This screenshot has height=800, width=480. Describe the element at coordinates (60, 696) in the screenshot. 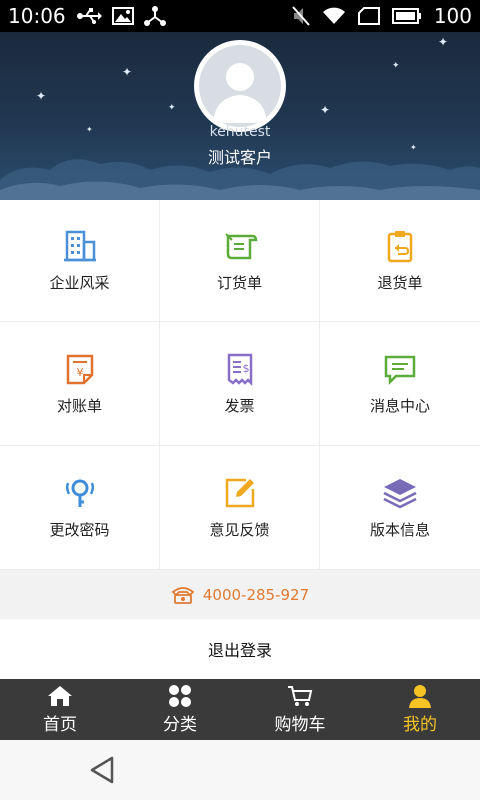

I see `home-icon` at that location.